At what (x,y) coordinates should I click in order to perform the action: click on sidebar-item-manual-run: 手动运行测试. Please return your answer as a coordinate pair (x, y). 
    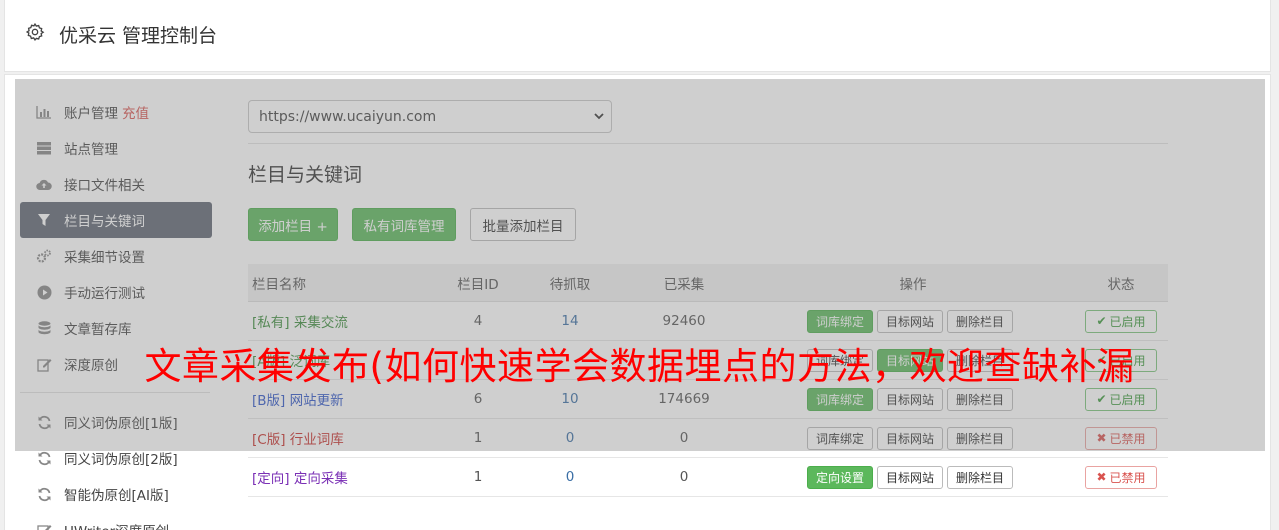
    Looking at the image, I should click on (116, 292).